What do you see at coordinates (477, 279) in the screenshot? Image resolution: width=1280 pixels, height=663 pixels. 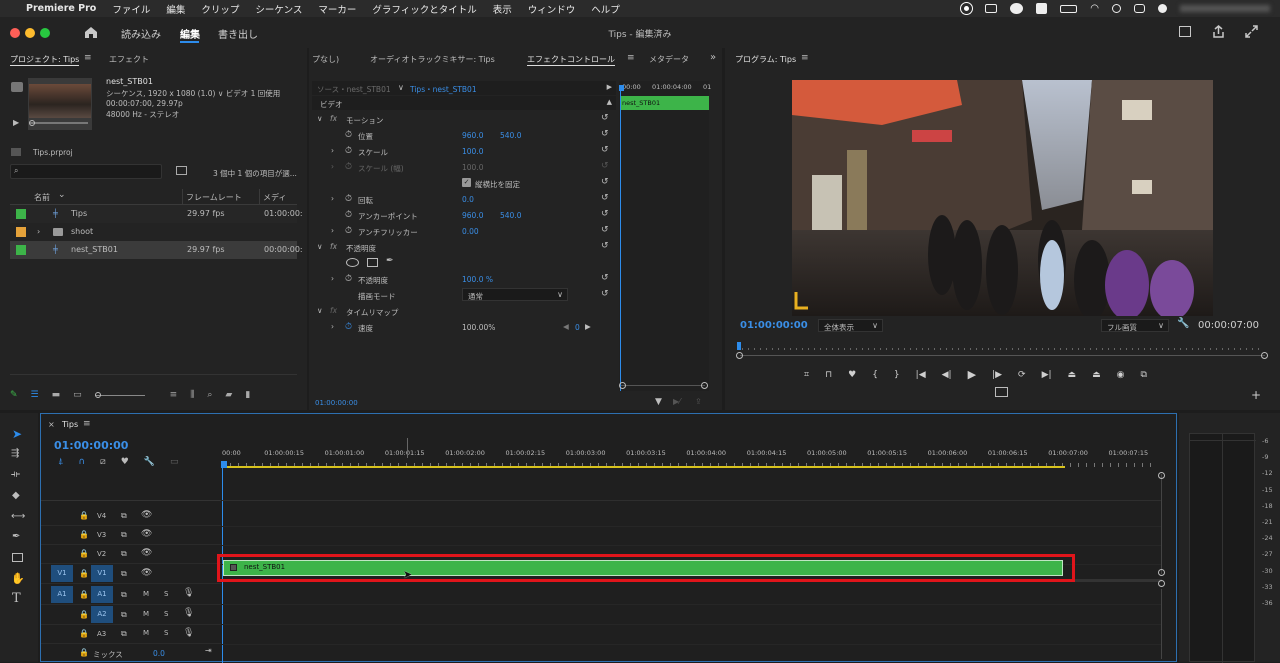 I see `opacity-value: 100.0 %` at bounding box center [477, 279].